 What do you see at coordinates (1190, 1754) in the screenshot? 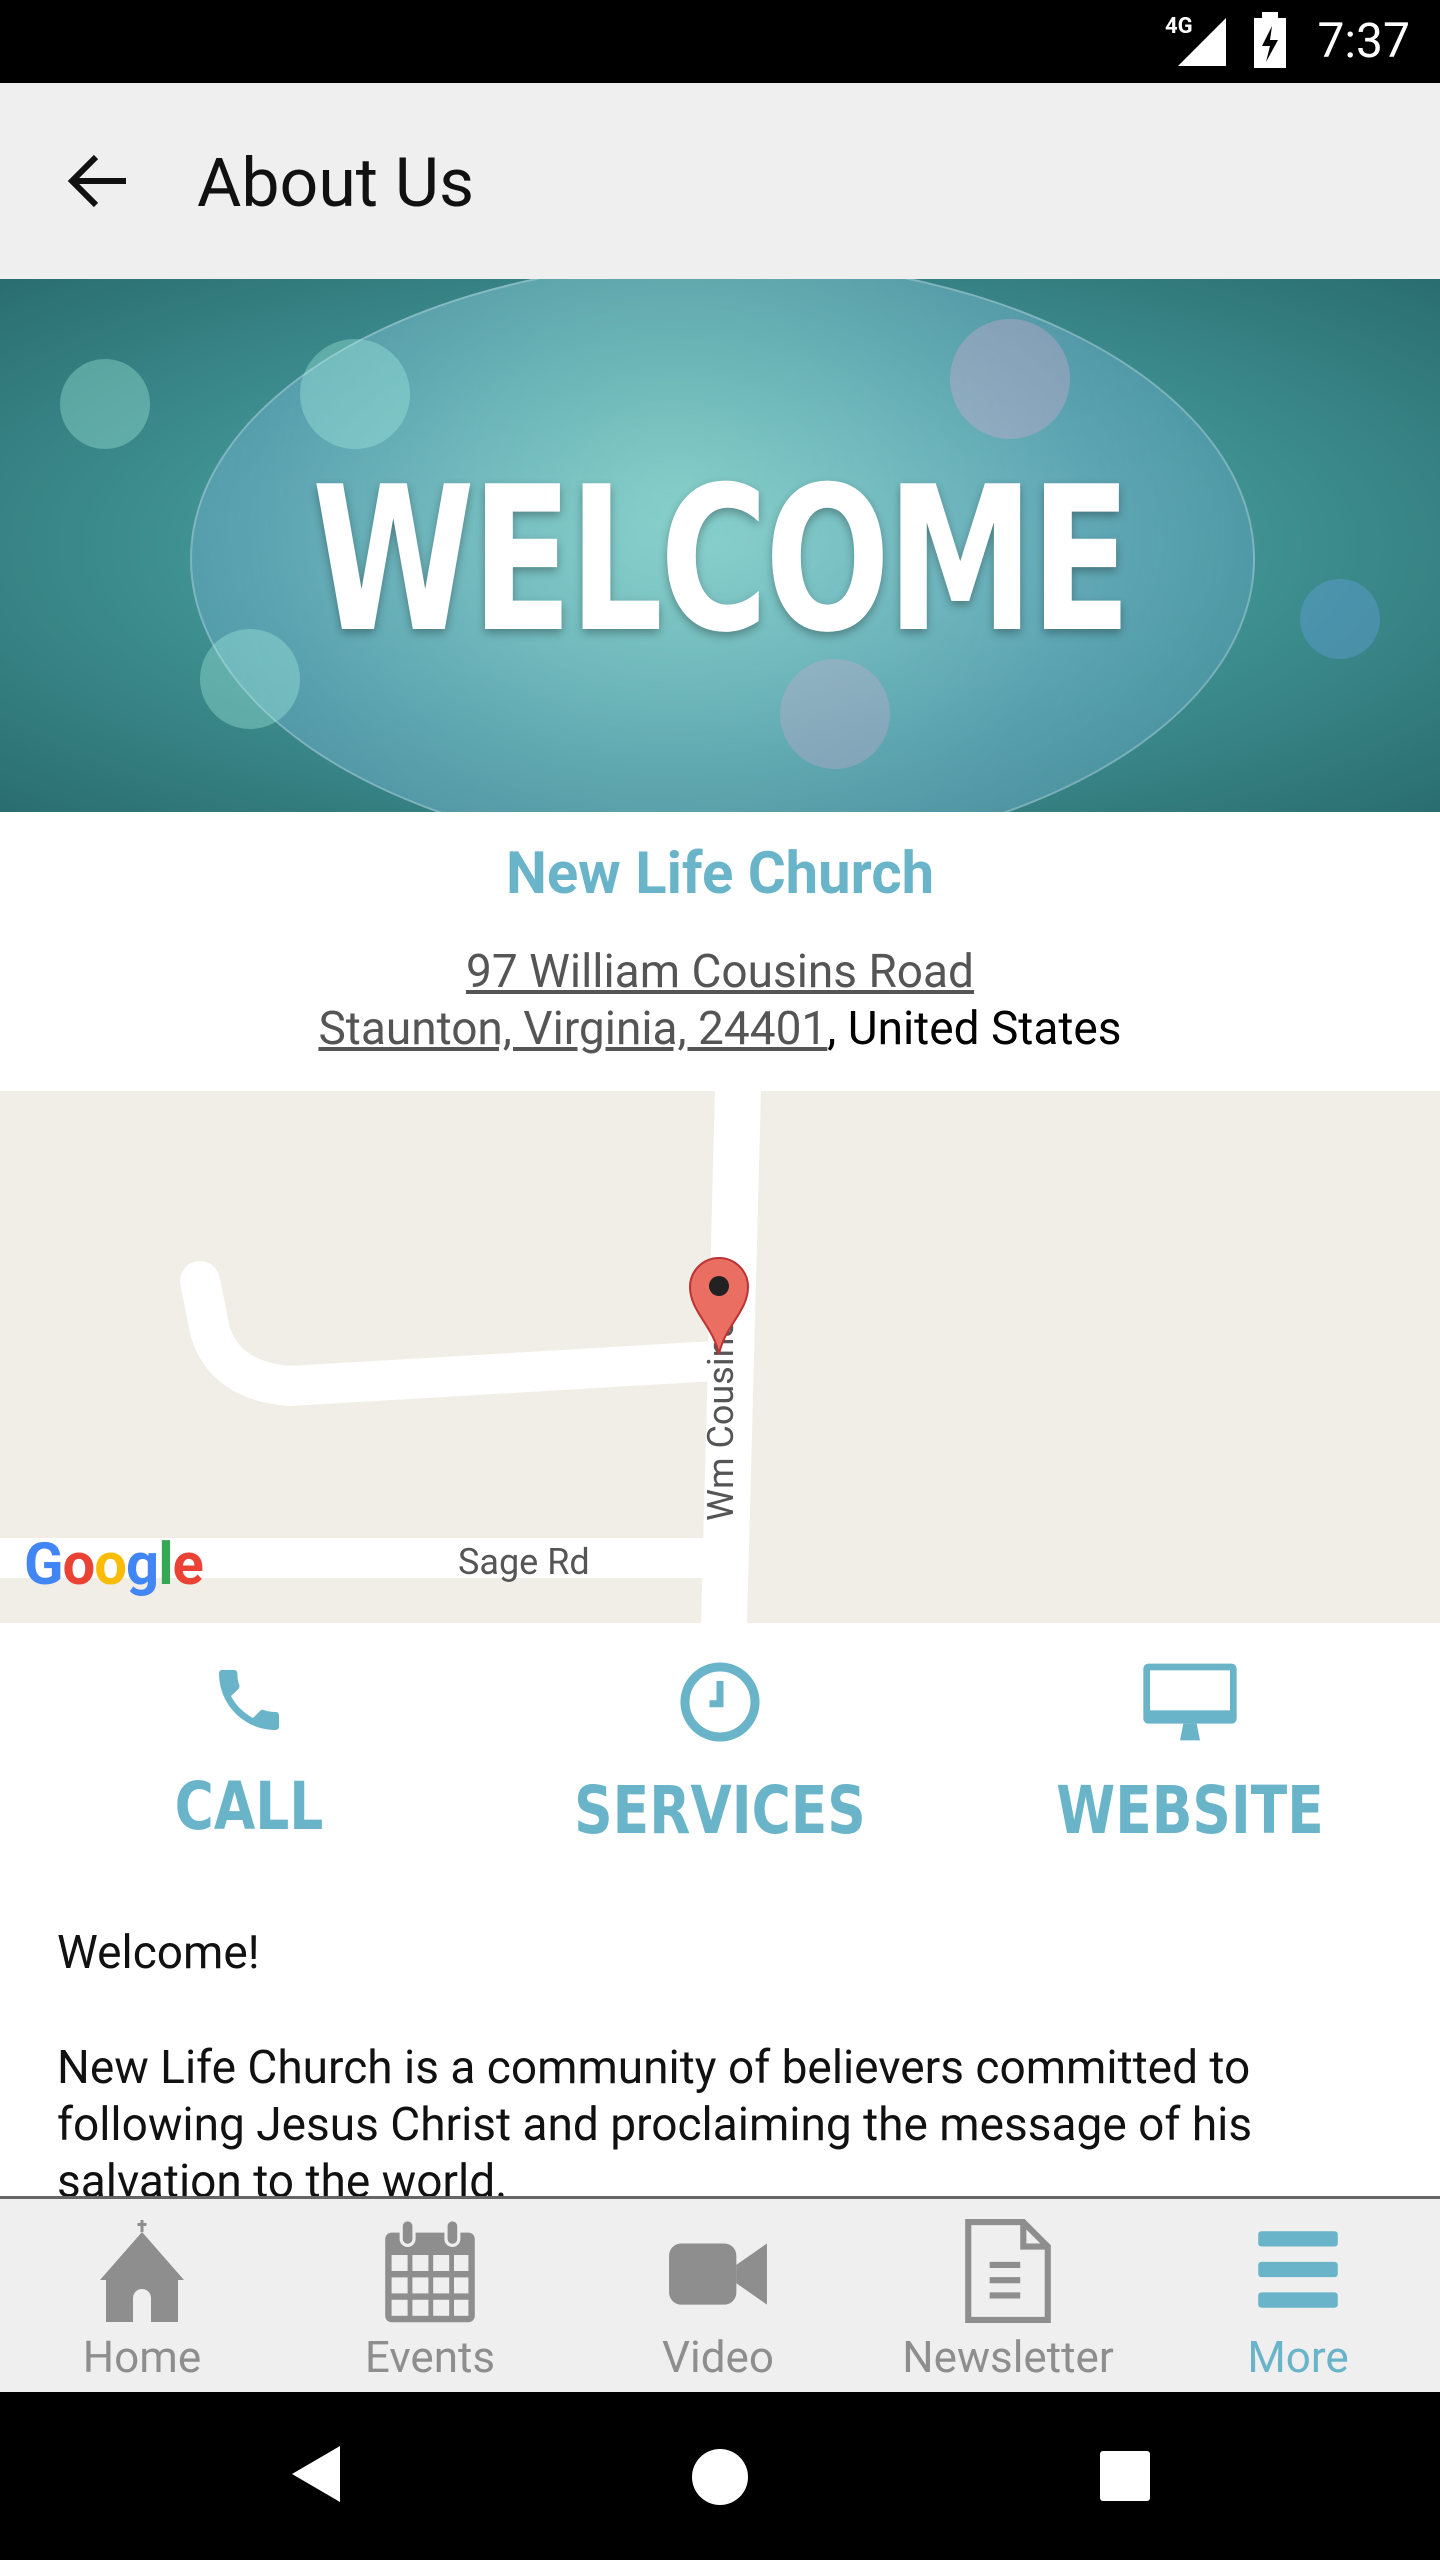
I see `website-button: WEBSITE` at bounding box center [1190, 1754].